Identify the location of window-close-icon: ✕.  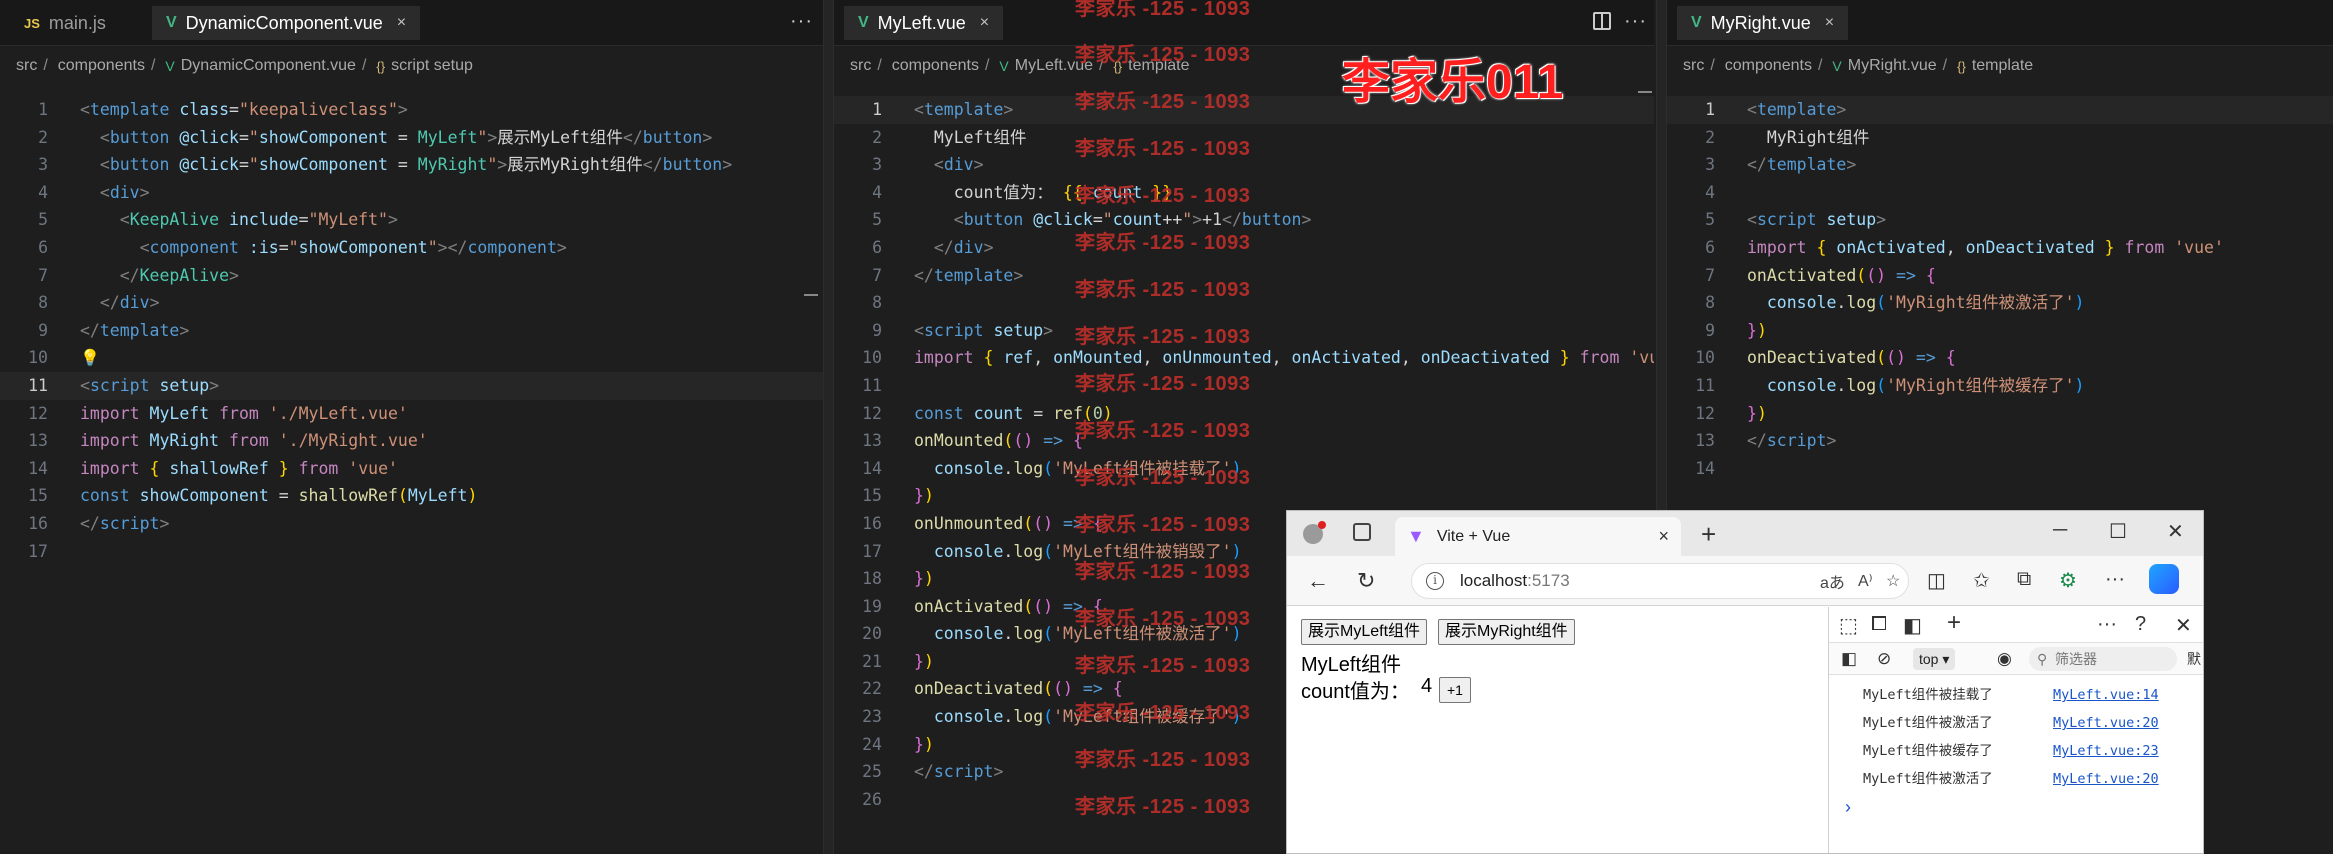
(2175, 531).